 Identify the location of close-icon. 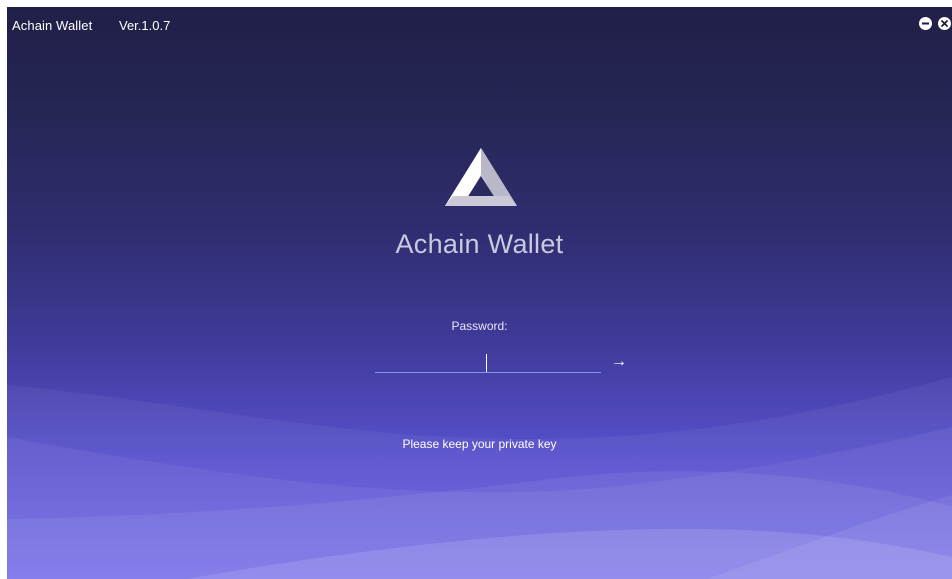
(944, 23).